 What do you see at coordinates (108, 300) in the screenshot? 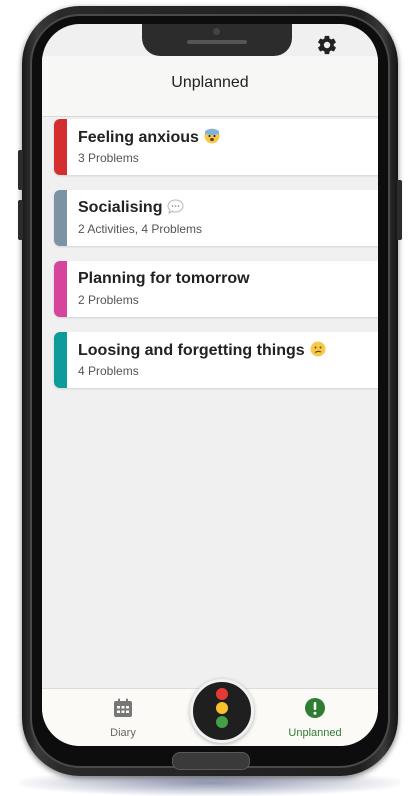
I see `card-subtitle: 2 Problems` at bounding box center [108, 300].